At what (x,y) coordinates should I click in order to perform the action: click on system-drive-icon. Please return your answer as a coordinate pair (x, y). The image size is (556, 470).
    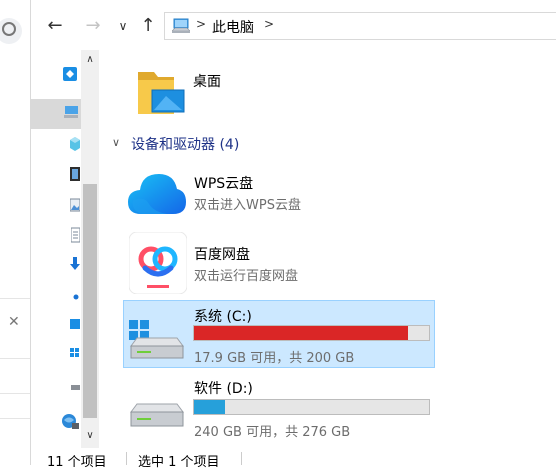
    Looking at the image, I should click on (156, 339).